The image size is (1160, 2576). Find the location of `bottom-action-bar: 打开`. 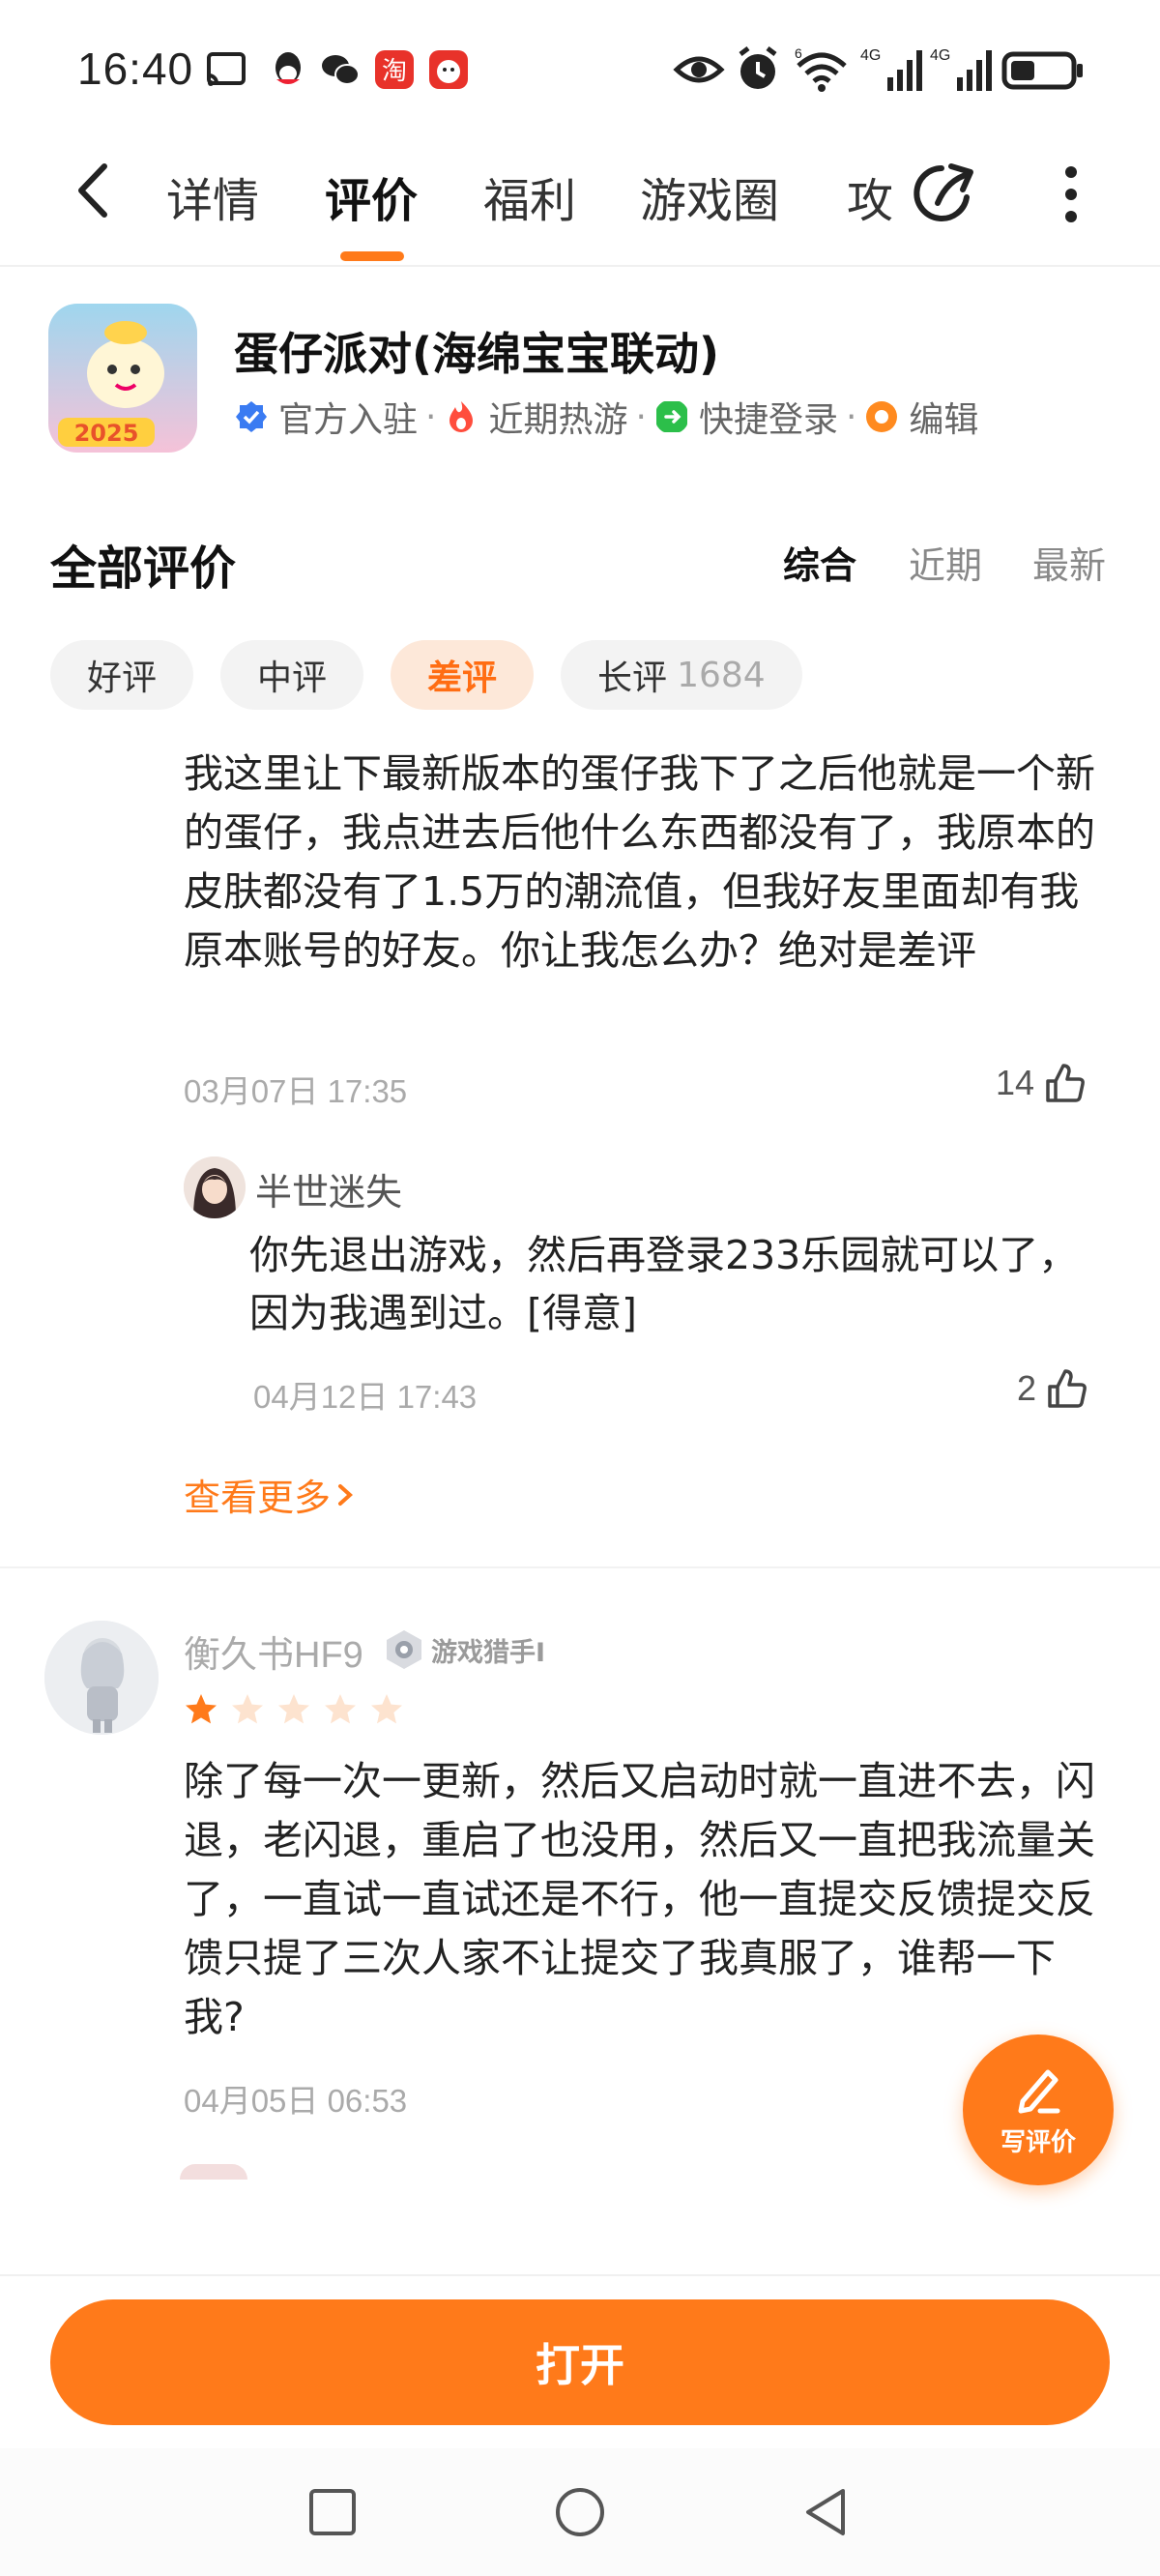

bottom-action-bar: 打开 is located at coordinates (580, 2361).